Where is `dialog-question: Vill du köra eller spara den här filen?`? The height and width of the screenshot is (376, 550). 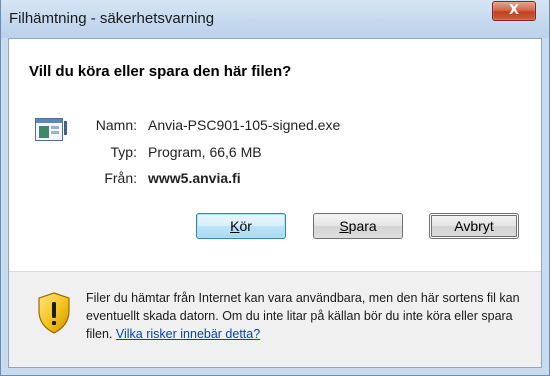
dialog-question: Vill du köra eller spara den här filen? is located at coordinates (160, 71).